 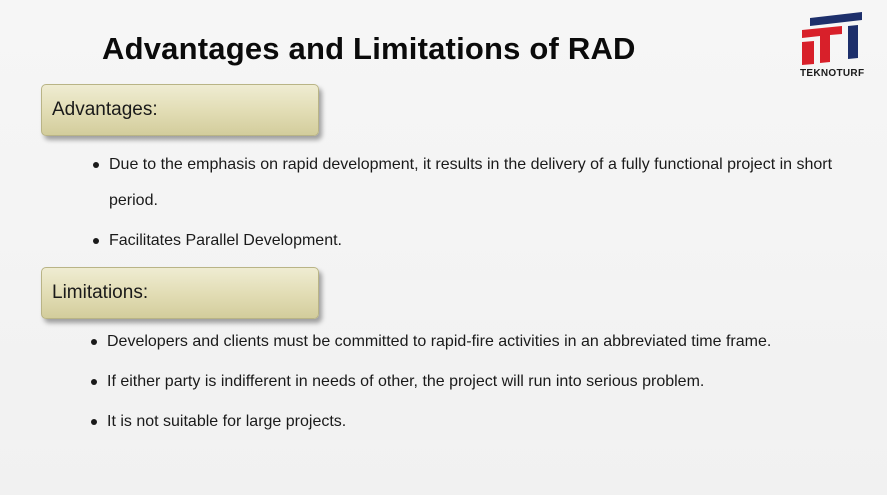 I want to click on slide-title: Advantages and Limitations of RAD, so click(x=369, y=48).